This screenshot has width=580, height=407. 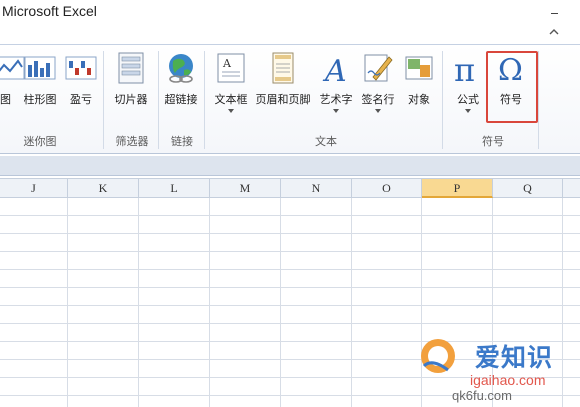 I want to click on wordart-icon: A, so click(x=334, y=69).